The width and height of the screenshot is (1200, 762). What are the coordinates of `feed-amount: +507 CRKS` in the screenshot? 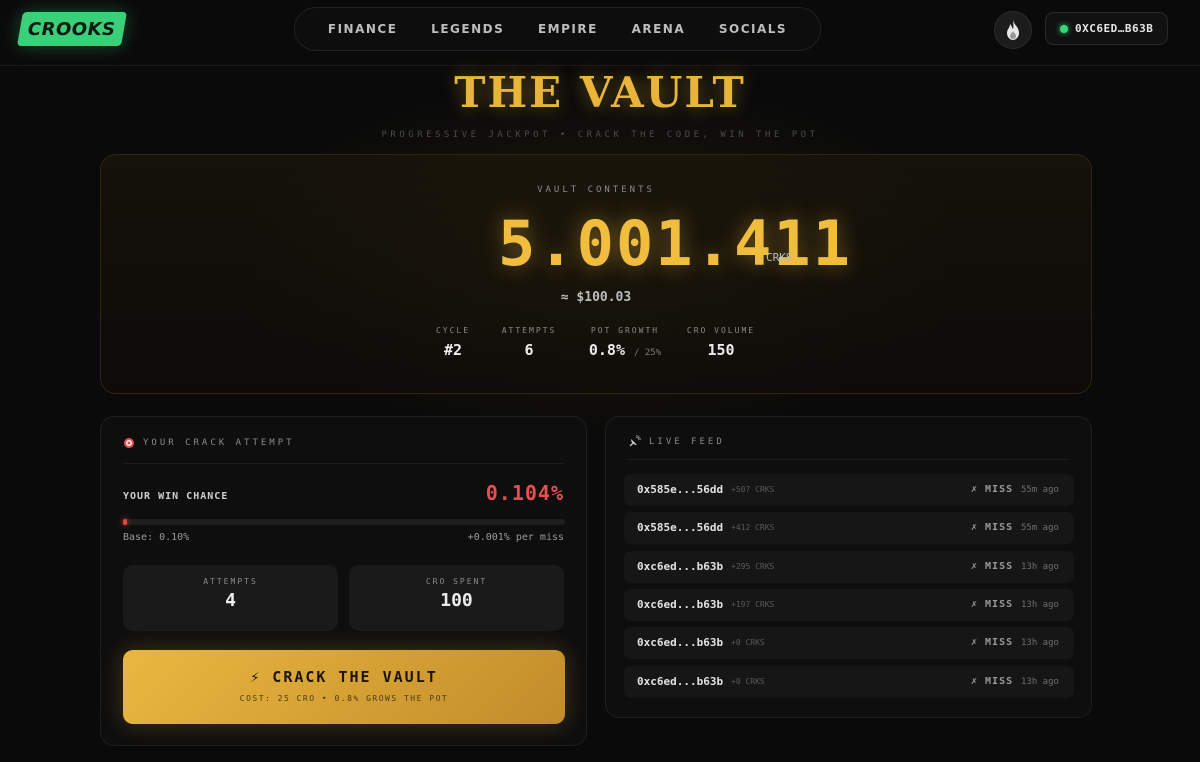 It's located at (753, 489).